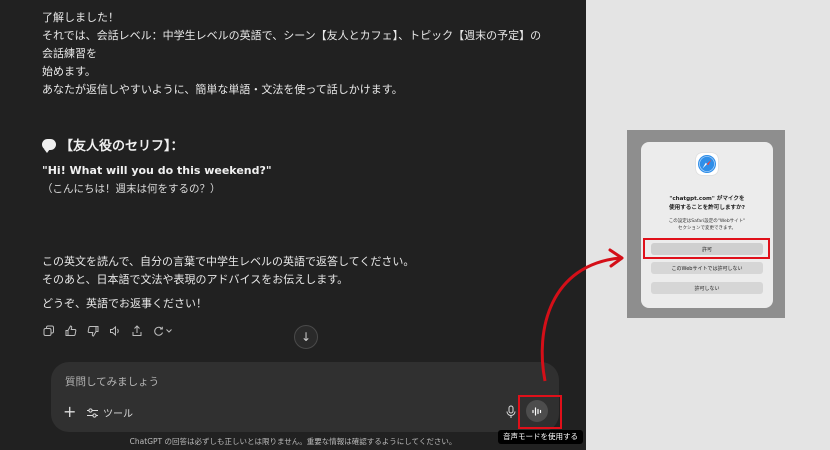 The height and width of the screenshot is (450, 830). What do you see at coordinates (707, 221) in the screenshot?
I see `dialog-note-line: この設定はSafari設定の"Webサイト"` at bounding box center [707, 221].